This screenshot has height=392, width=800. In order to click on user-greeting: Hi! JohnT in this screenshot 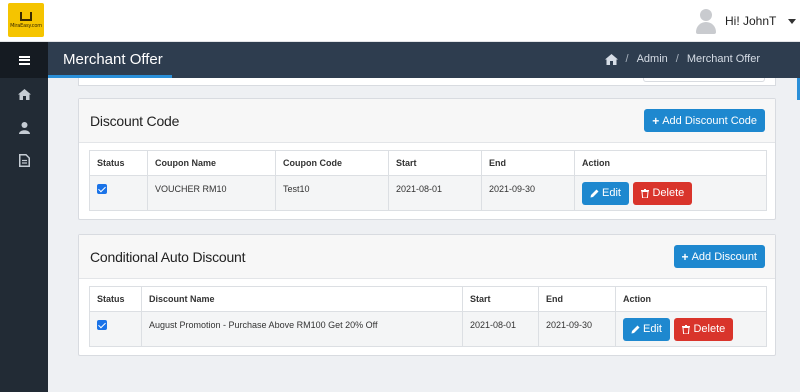, I will do `click(751, 21)`.